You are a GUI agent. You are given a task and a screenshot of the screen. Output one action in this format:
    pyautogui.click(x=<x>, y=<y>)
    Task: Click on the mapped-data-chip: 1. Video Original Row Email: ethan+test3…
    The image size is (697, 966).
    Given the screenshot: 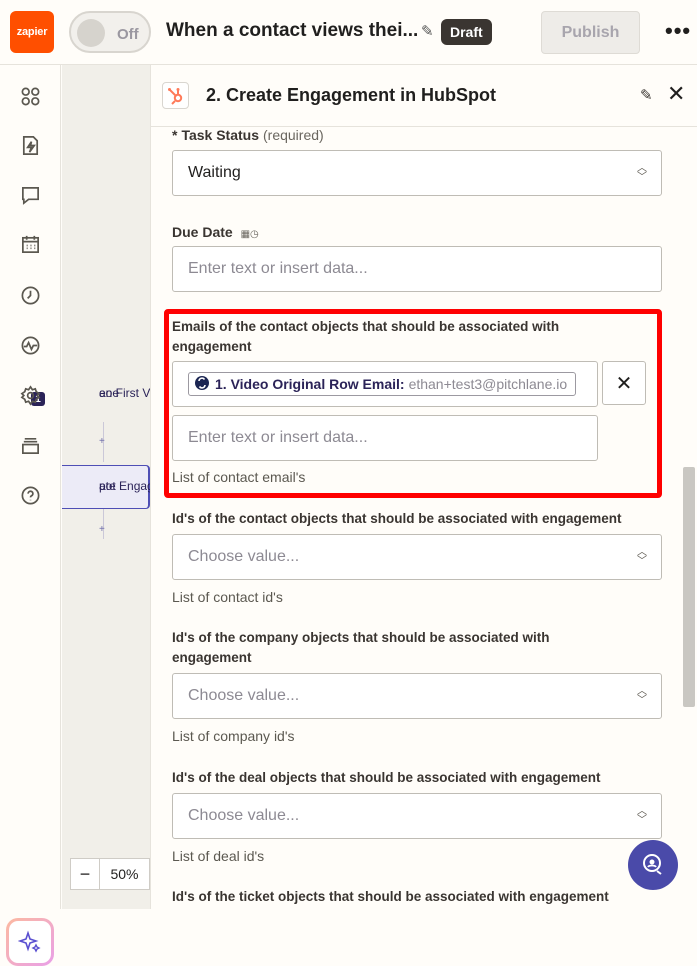 What is the action you would take?
    pyautogui.click(x=382, y=384)
    